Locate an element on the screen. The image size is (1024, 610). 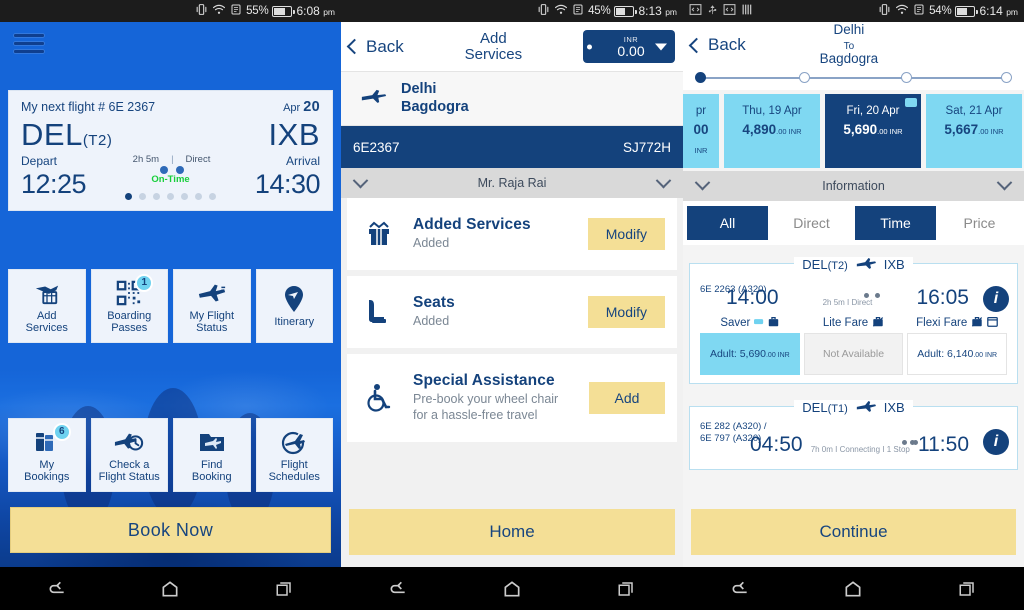
flight-1-line: 2h 5m I Direct is located at coordinates (848, 301).